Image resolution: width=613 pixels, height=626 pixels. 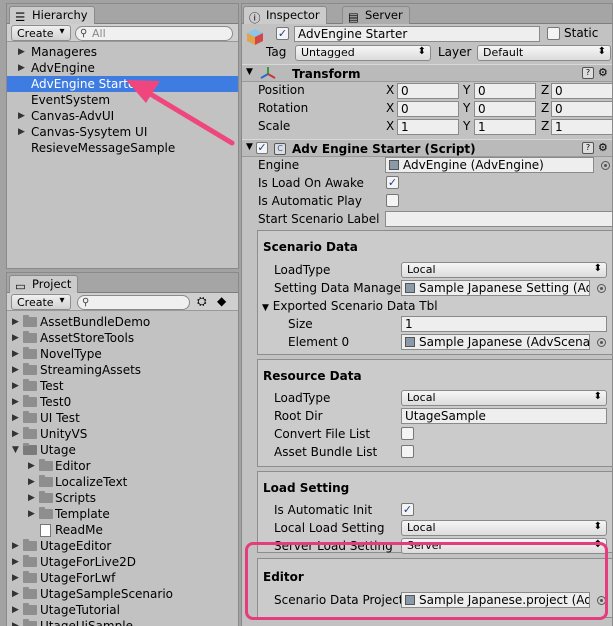 I want to click on tab-hierarchy: ☰ Hierarchy, so click(x=52, y=15).